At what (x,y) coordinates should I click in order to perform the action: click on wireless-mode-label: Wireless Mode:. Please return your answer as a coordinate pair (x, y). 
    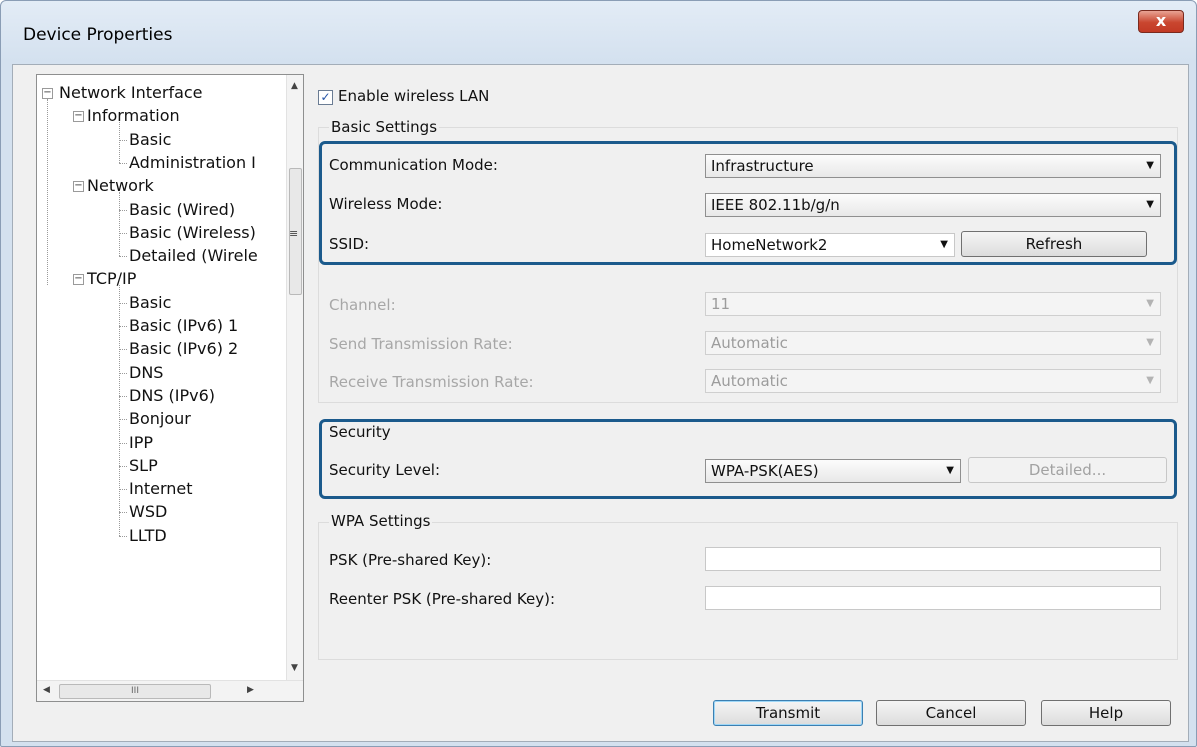
    Looking at the image, I should click on (386, 204).